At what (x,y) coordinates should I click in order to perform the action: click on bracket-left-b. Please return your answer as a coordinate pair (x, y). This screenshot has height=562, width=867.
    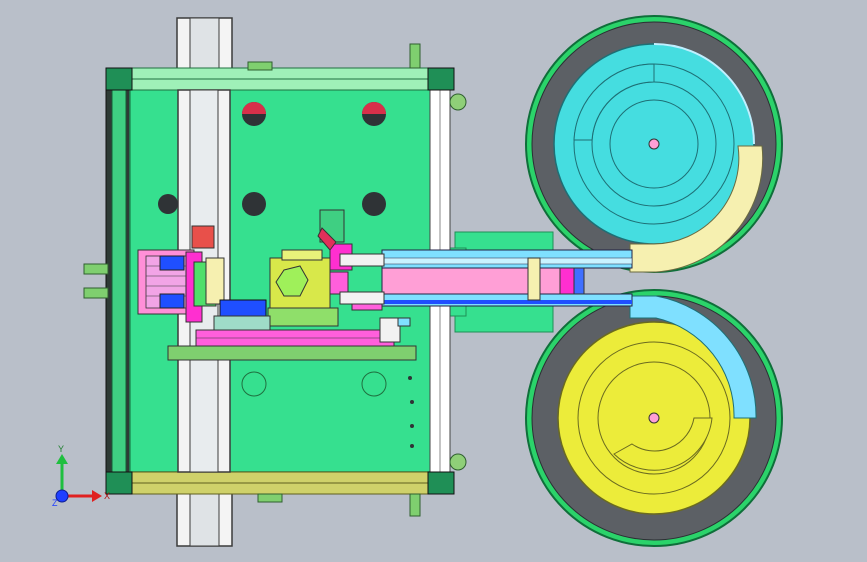
    Looking at the image, I should click on (96, 293).